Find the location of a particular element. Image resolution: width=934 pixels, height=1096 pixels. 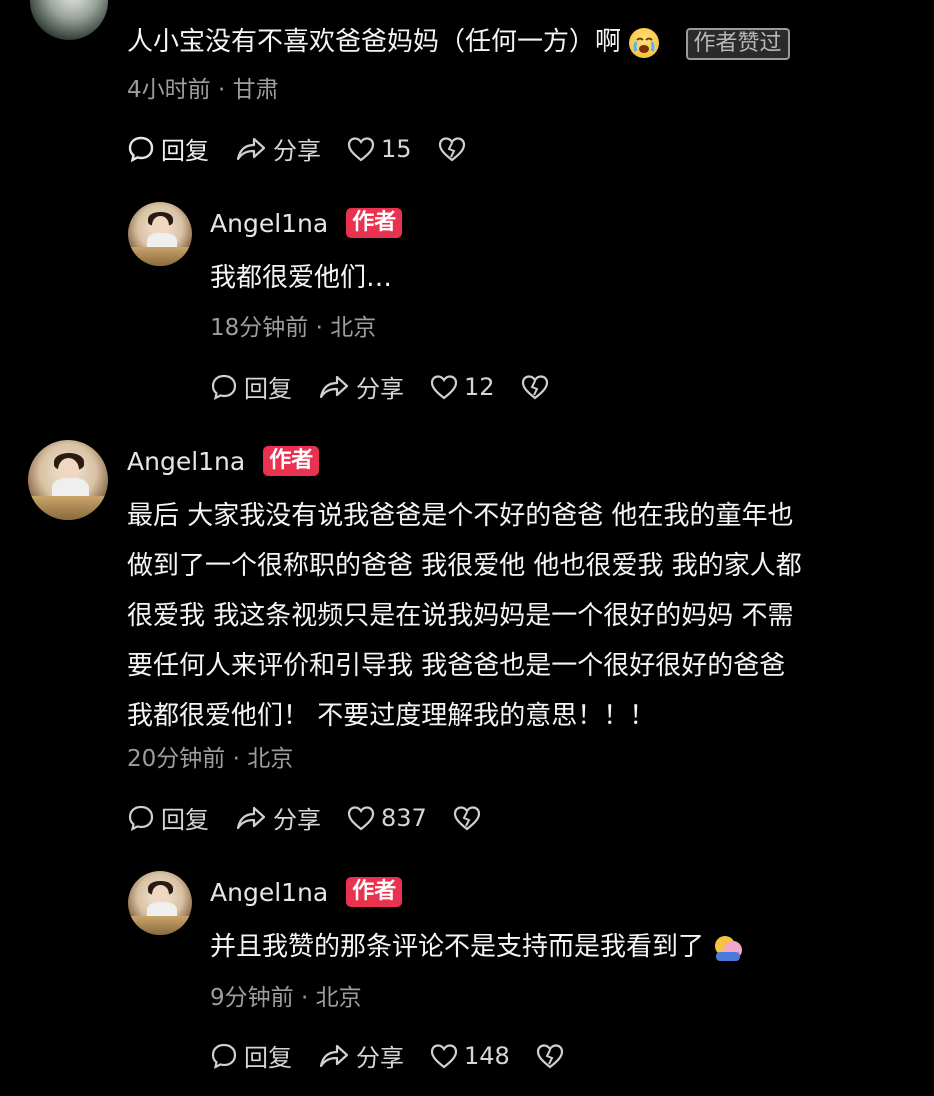

reply-actions: 回复 分享 12 is located at coordinates (395, 386).